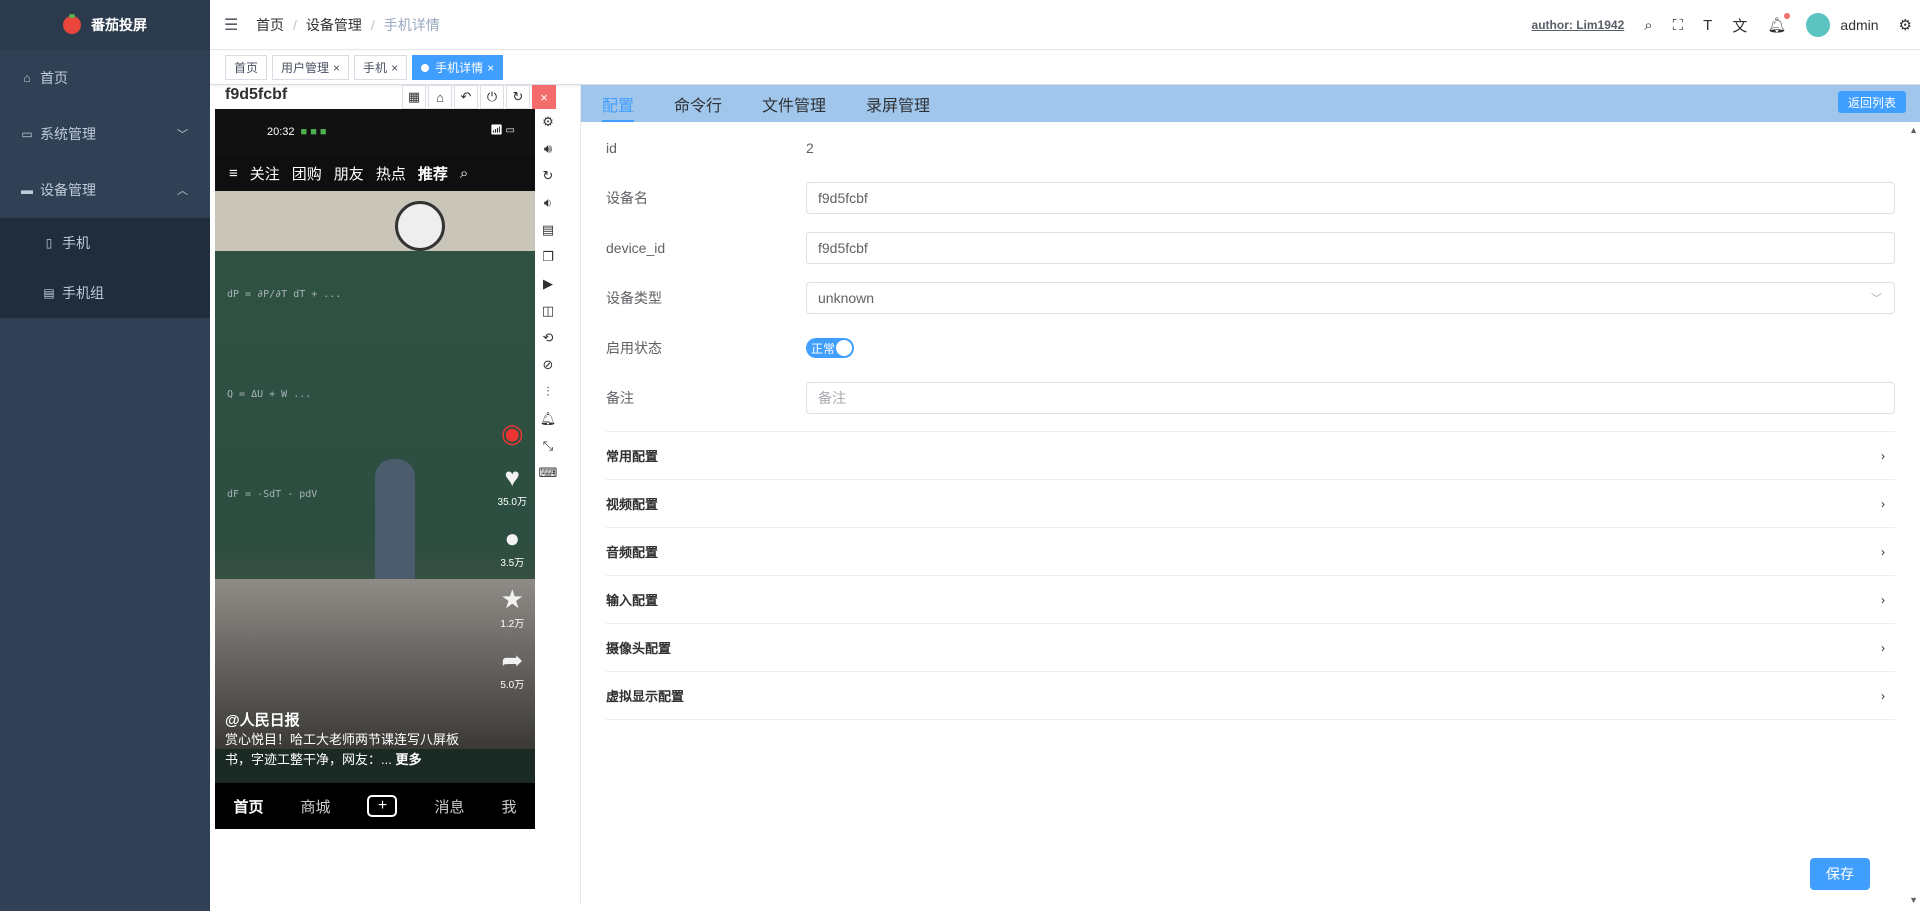  I want to click on user-menu: admin, so click(1842, 25).